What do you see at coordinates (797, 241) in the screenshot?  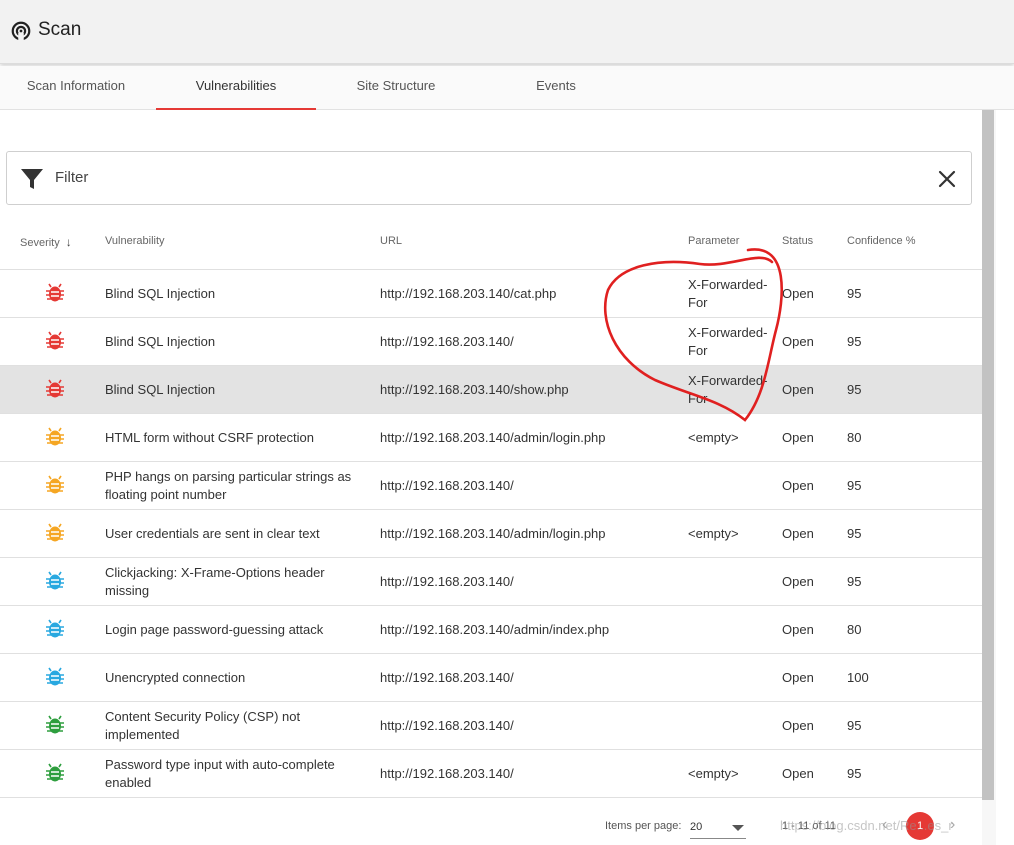 I see `column-header-status: Status` at bounding box center [797, 241].